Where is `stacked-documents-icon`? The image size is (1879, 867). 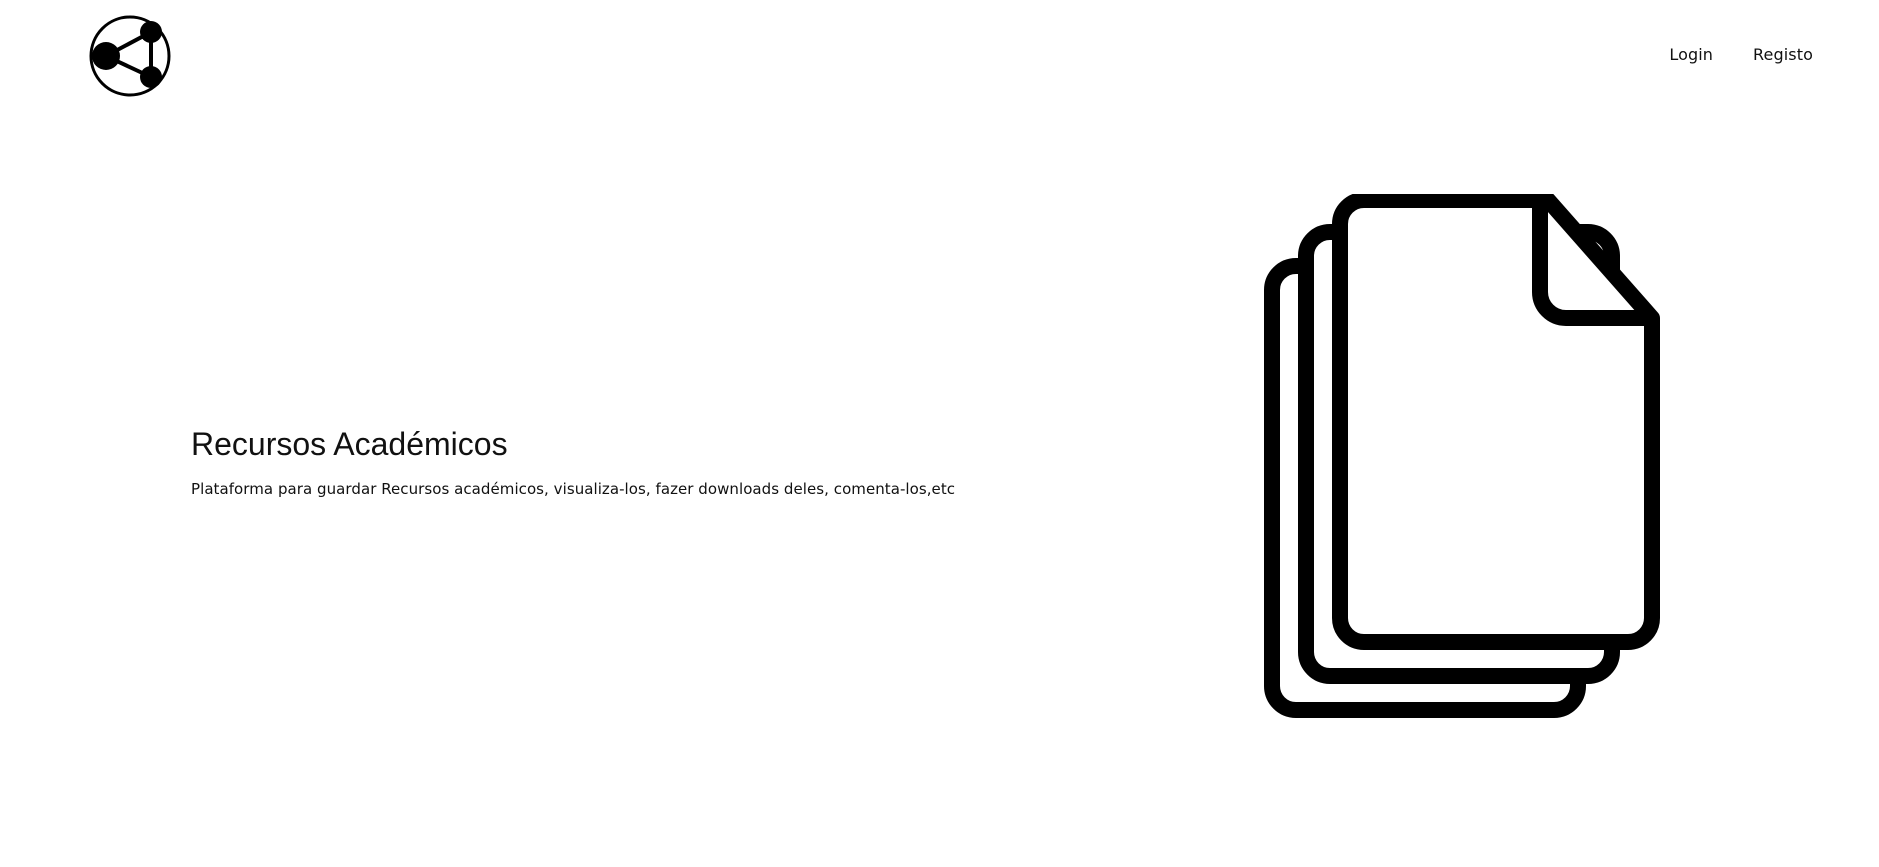
stacked-documents-icon is located at coordinates (1462, 458).